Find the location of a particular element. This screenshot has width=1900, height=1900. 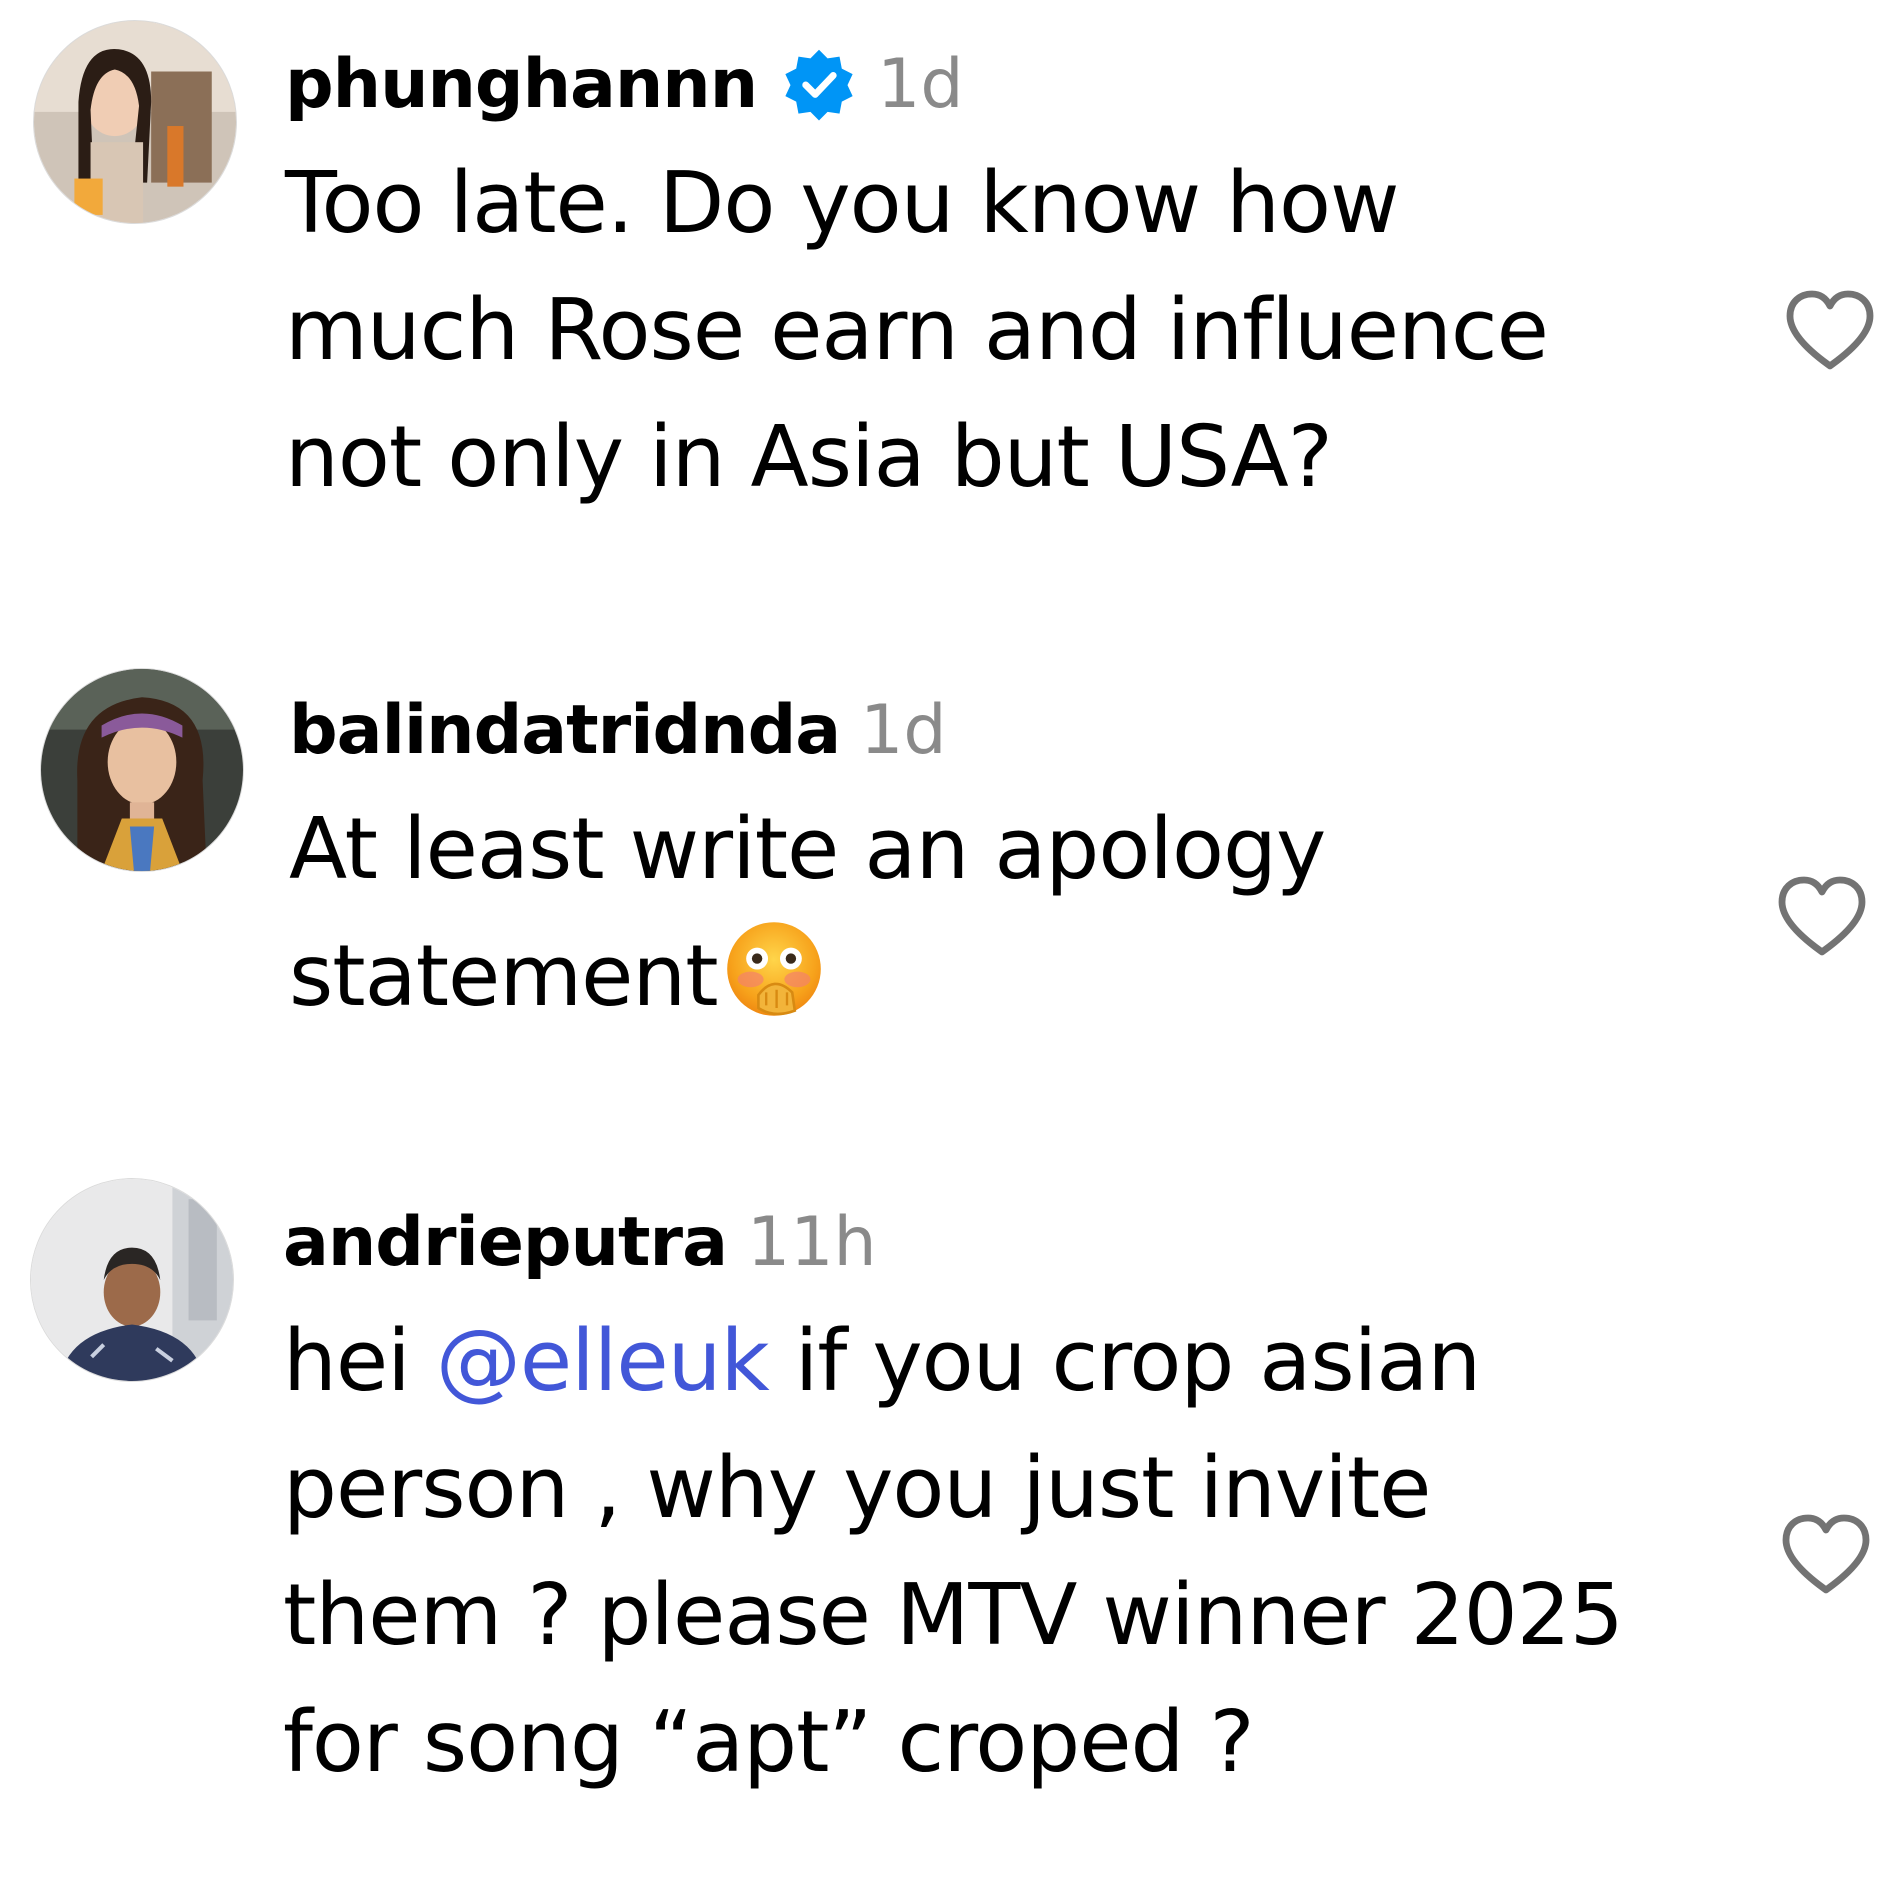

timestamp: 11h is located at coordinates (811, 1242).